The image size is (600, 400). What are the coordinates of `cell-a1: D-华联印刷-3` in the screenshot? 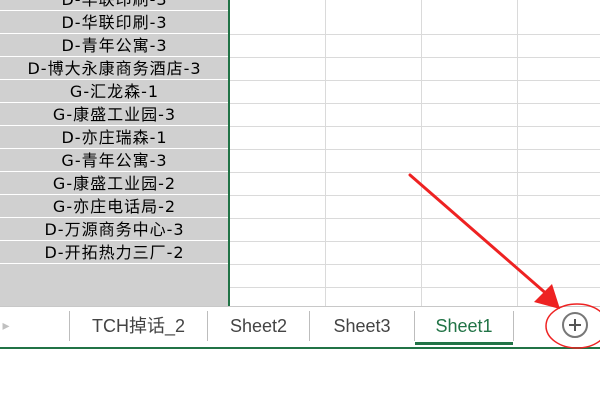 It's located at (114, 5).